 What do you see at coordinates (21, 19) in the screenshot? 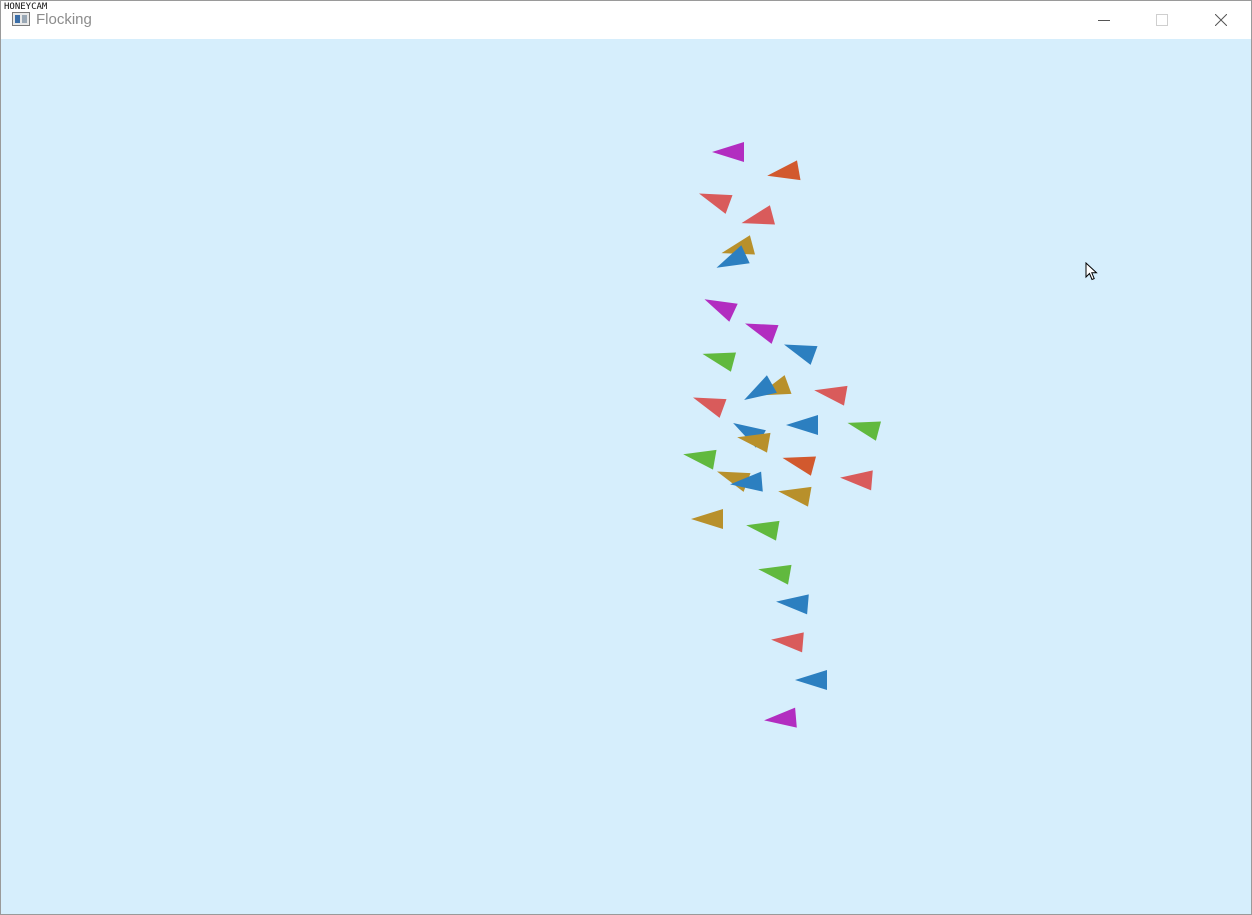
I see `app-icon` at bounding box center [21, 19].